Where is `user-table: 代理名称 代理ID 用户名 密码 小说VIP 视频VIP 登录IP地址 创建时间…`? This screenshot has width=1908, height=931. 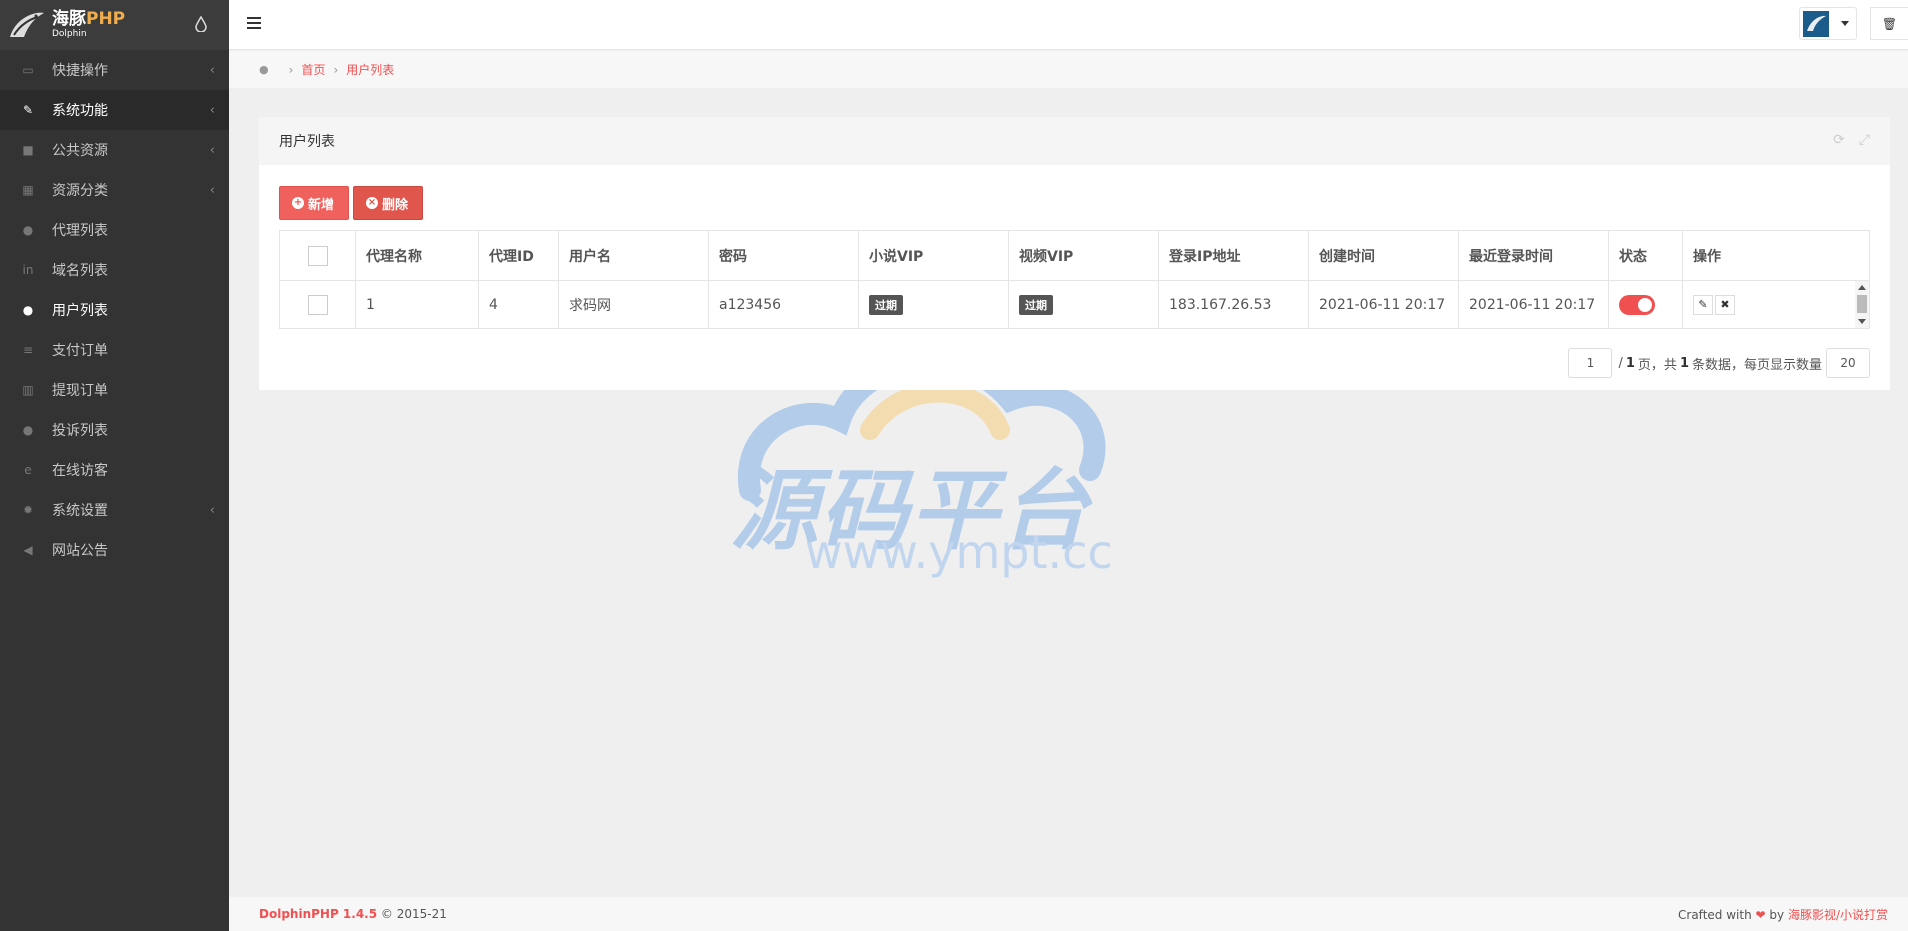 user-table: 代理名称 代理ID 用户名 密码 小说VIP 视频VIP 登录IP地址 创建时间… is located at coordinates (1074, 279).